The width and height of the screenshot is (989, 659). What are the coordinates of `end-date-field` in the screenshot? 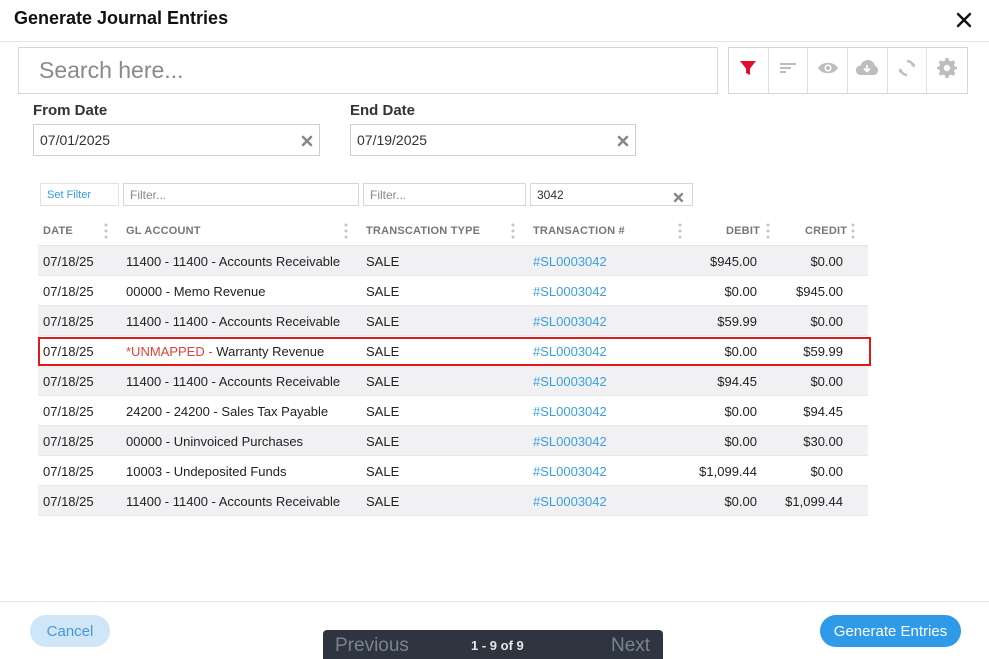 It's located at (493, 140).